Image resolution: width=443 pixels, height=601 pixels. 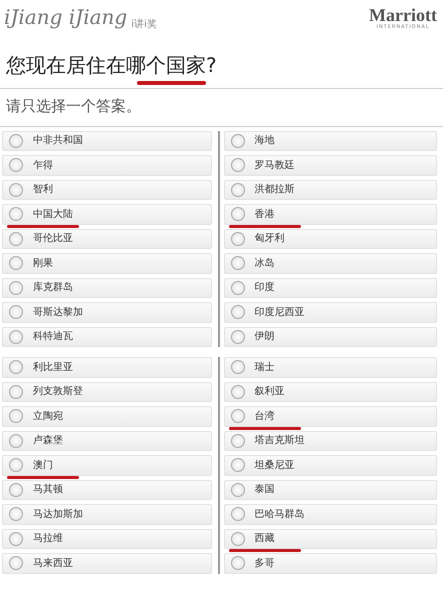 What do you see at coordinates (279, 313) in the screenshot?
I see `option-label: 印度尼西亚` at bounding box center [279, 313].